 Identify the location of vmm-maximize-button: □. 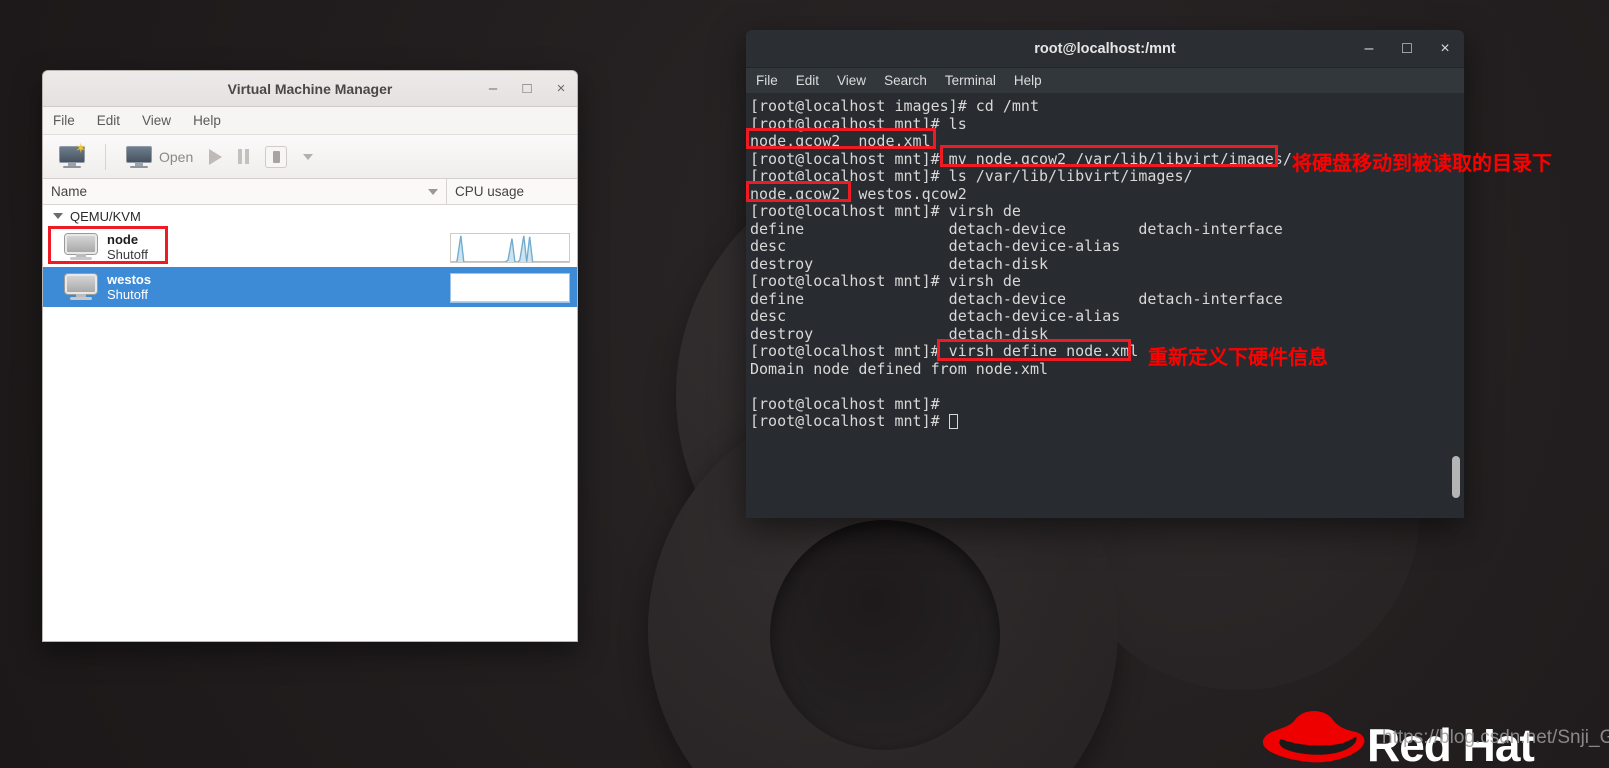
(527, 89).